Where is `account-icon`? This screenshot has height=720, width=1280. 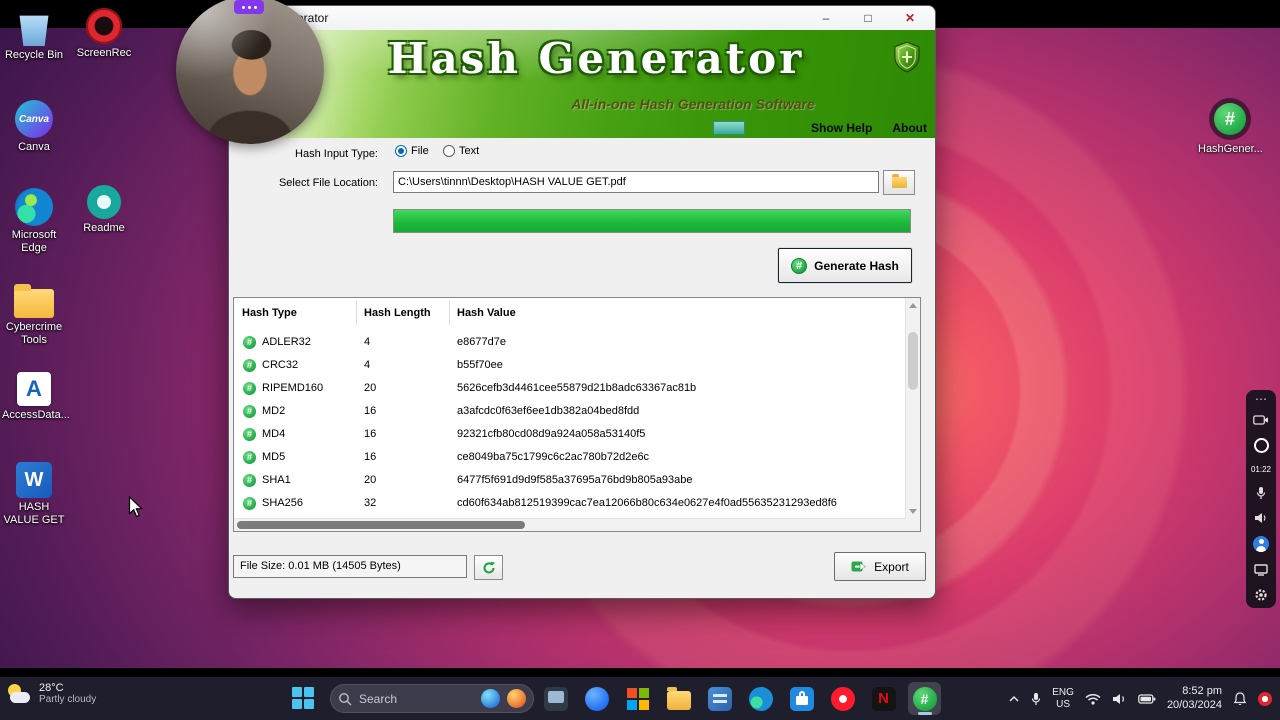 account-icon is located at coordinates (1261, 544).